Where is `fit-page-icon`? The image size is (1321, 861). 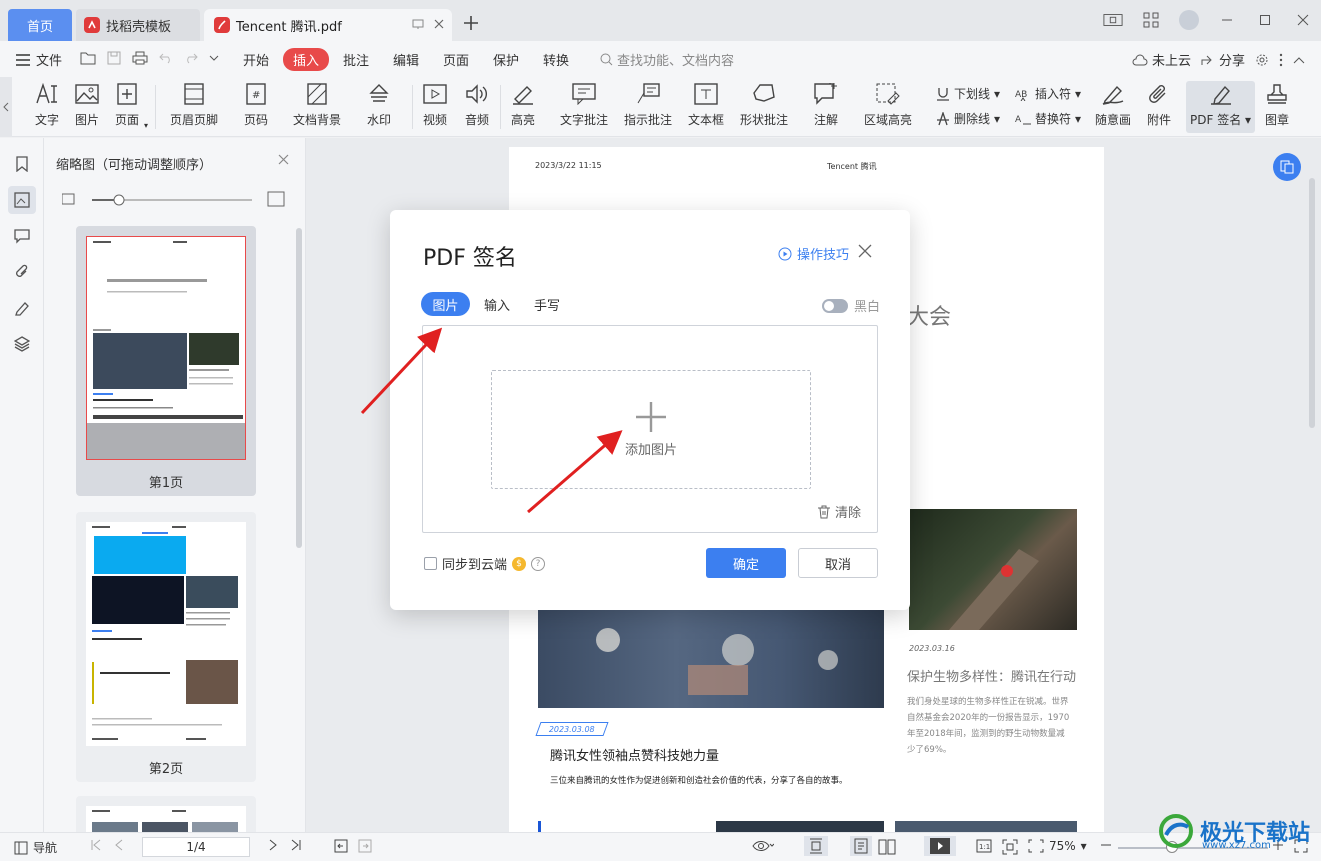
fit-page-icon is located at coordinates (1010, 847).